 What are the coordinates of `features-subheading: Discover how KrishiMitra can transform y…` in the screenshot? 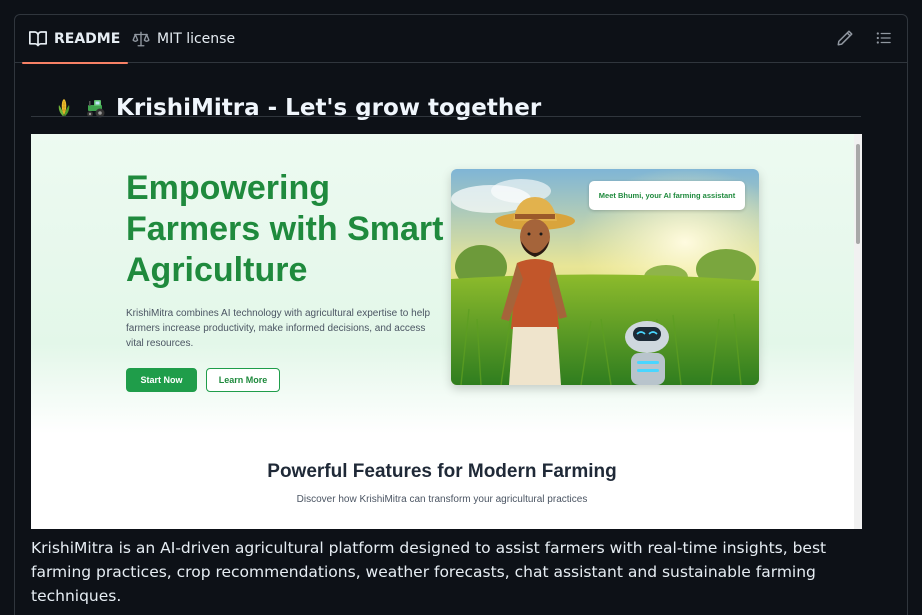 It's located at (442, 499).